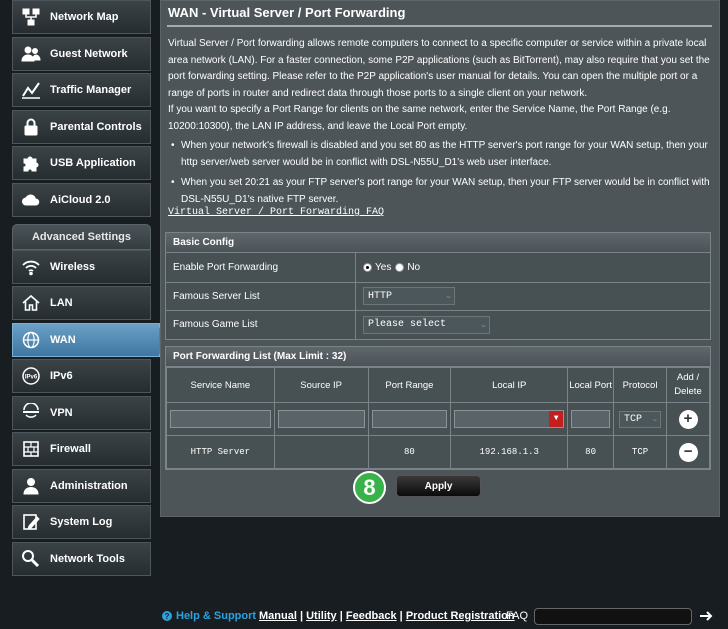  What do you see at coordinates (321, 419) in the screenshot?
I see `source-ip-input` at bounding box center [321, 419].